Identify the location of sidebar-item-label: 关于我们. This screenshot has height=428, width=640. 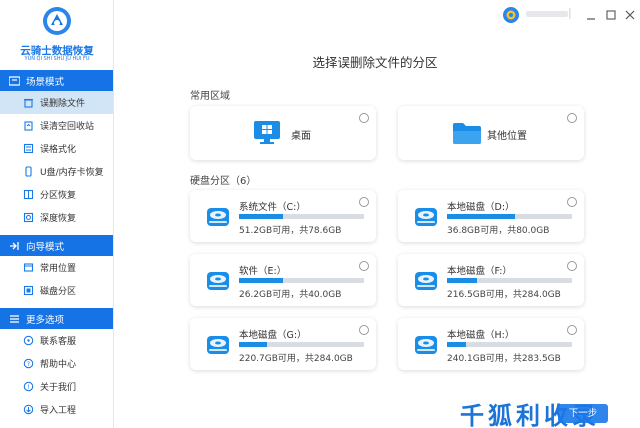
(58, 388).